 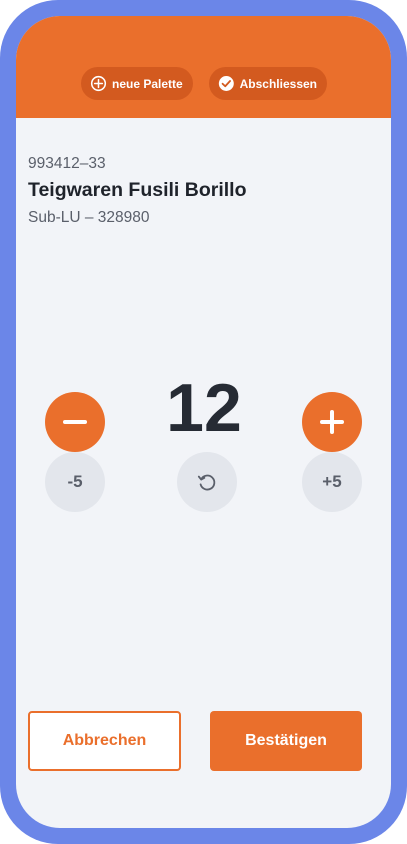 I want to click on minus-five-label: -5, so click(x=75, y=481).